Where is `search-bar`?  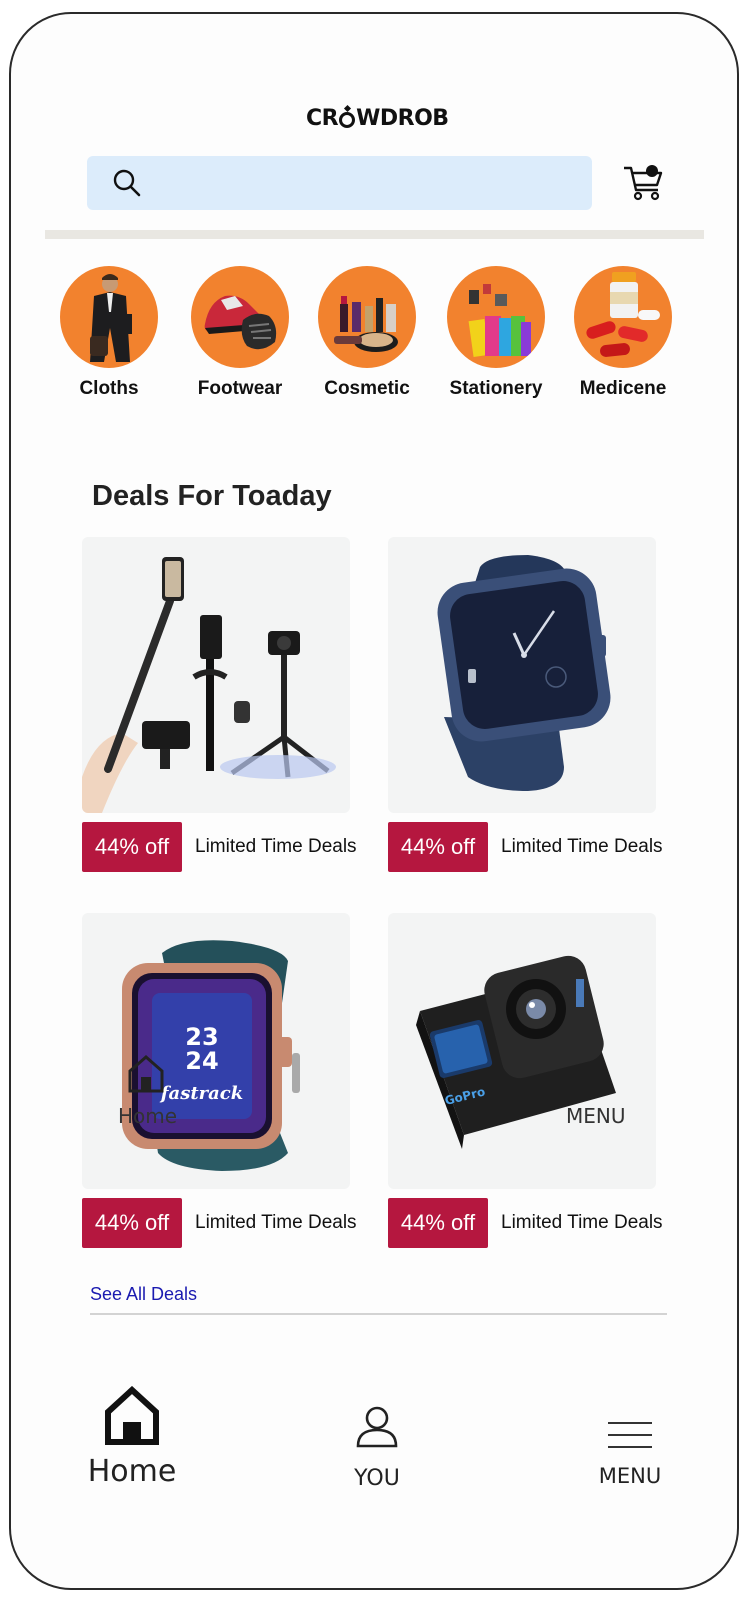 search-bar is located at coordinates (339, 183).